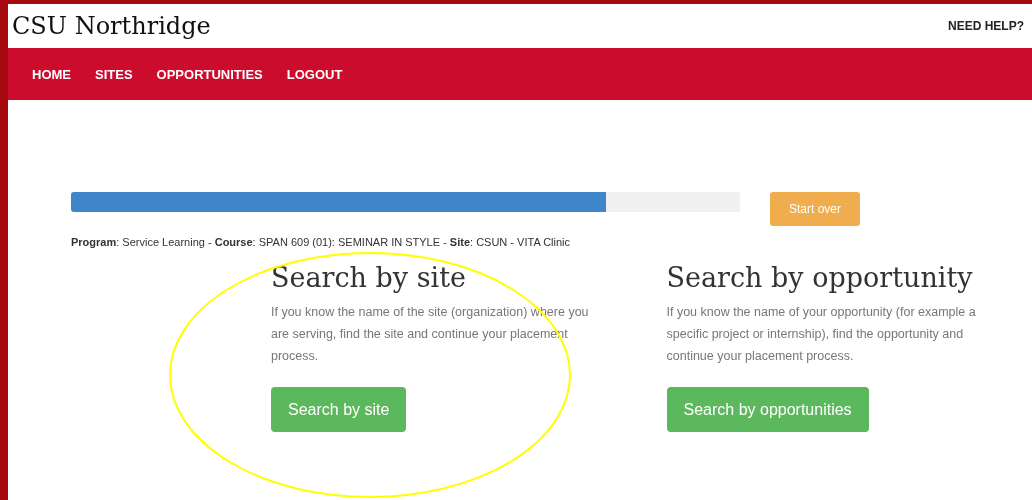 Image resolution: width=1032 pixels, height=500 pixels. I want to click on section-description: If you know the name of your opportunity (for example a specific project or internship), find the opportunity and continue your placement process., so click(821, 334).